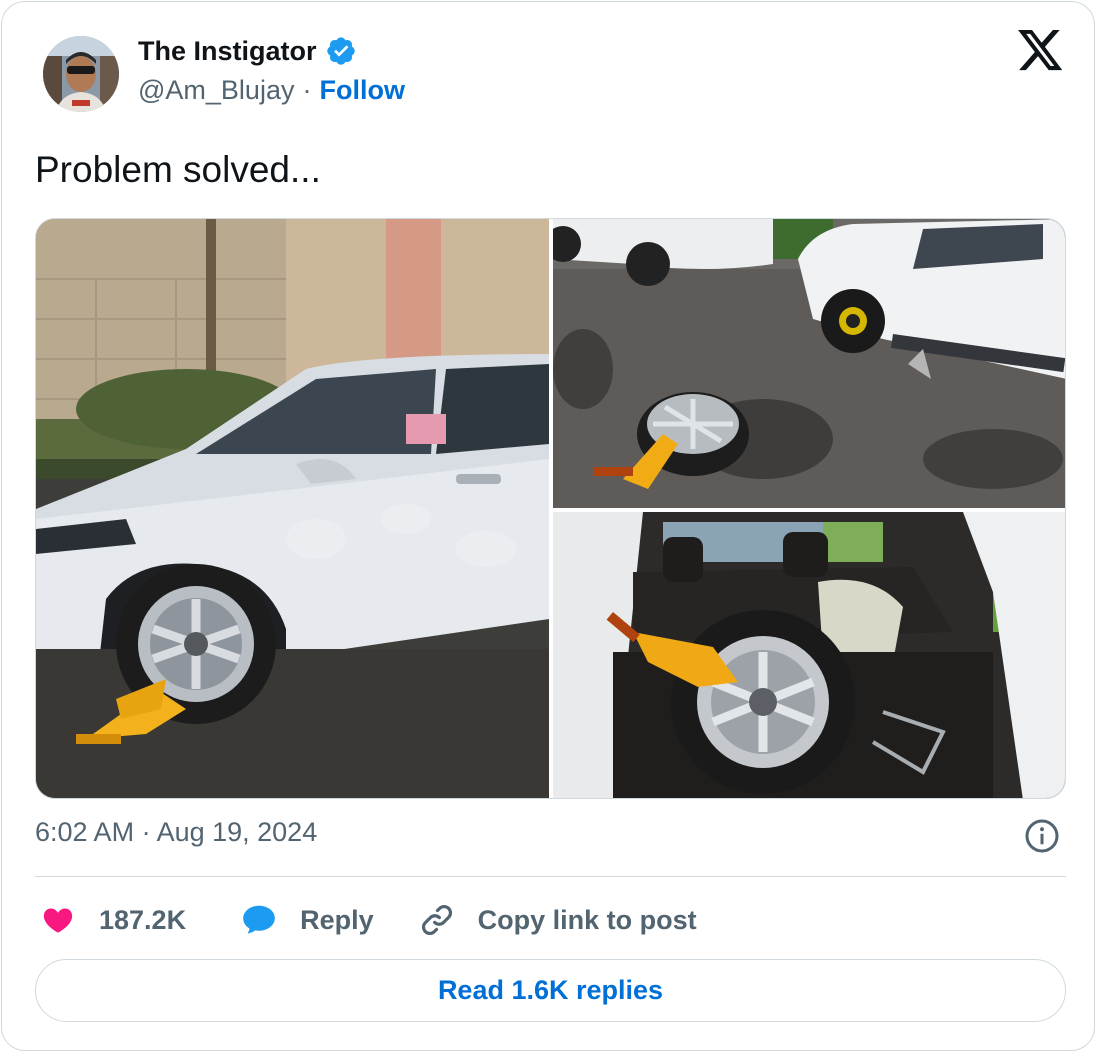 The image size is (1096, 1052). I want to click on copy-link-label: Copy link to post, so click(587, 919).